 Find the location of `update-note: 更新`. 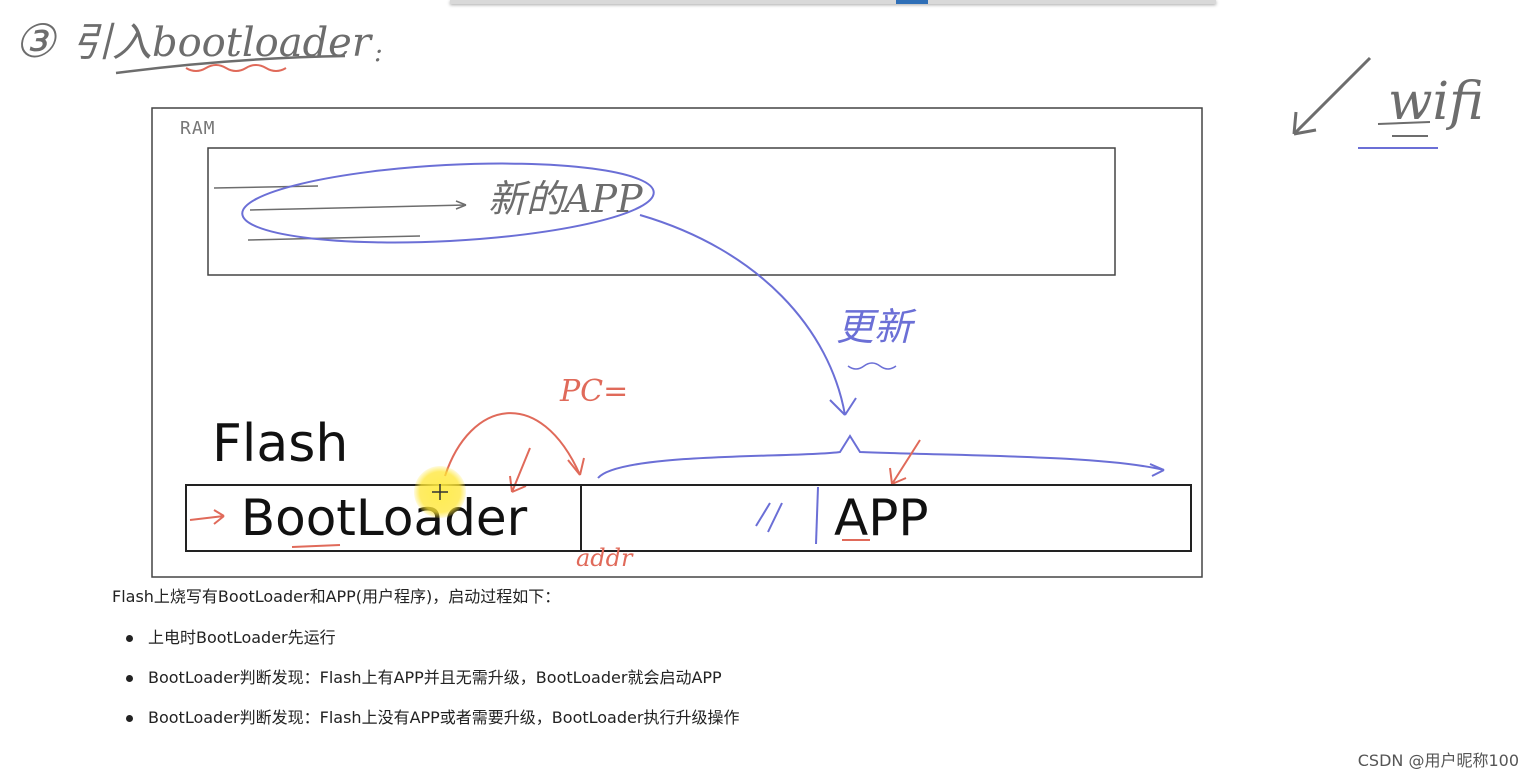

update-note: 更新 is located at coordinates (874, 327).